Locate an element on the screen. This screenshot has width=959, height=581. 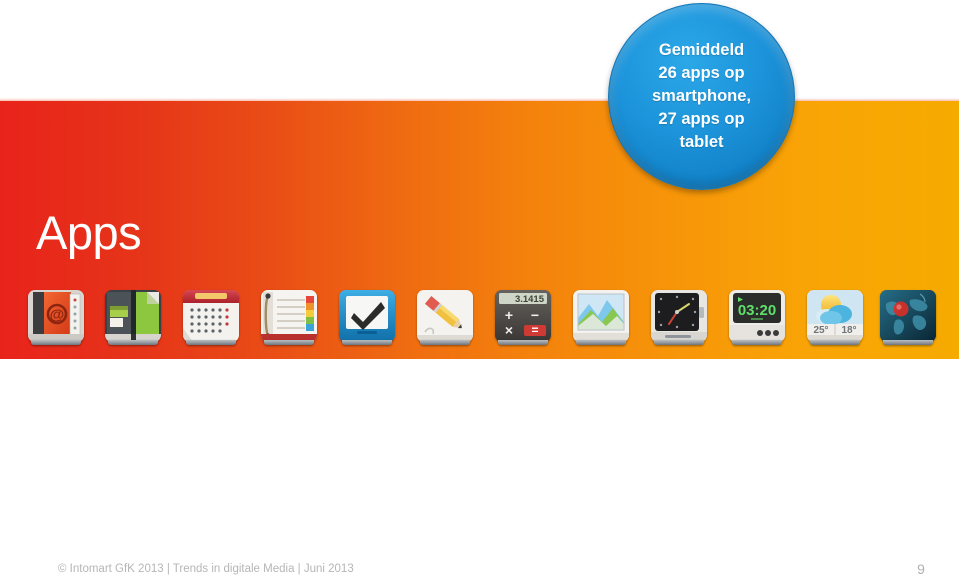
tasks-icon-stand is located at coordinates (367, 342).